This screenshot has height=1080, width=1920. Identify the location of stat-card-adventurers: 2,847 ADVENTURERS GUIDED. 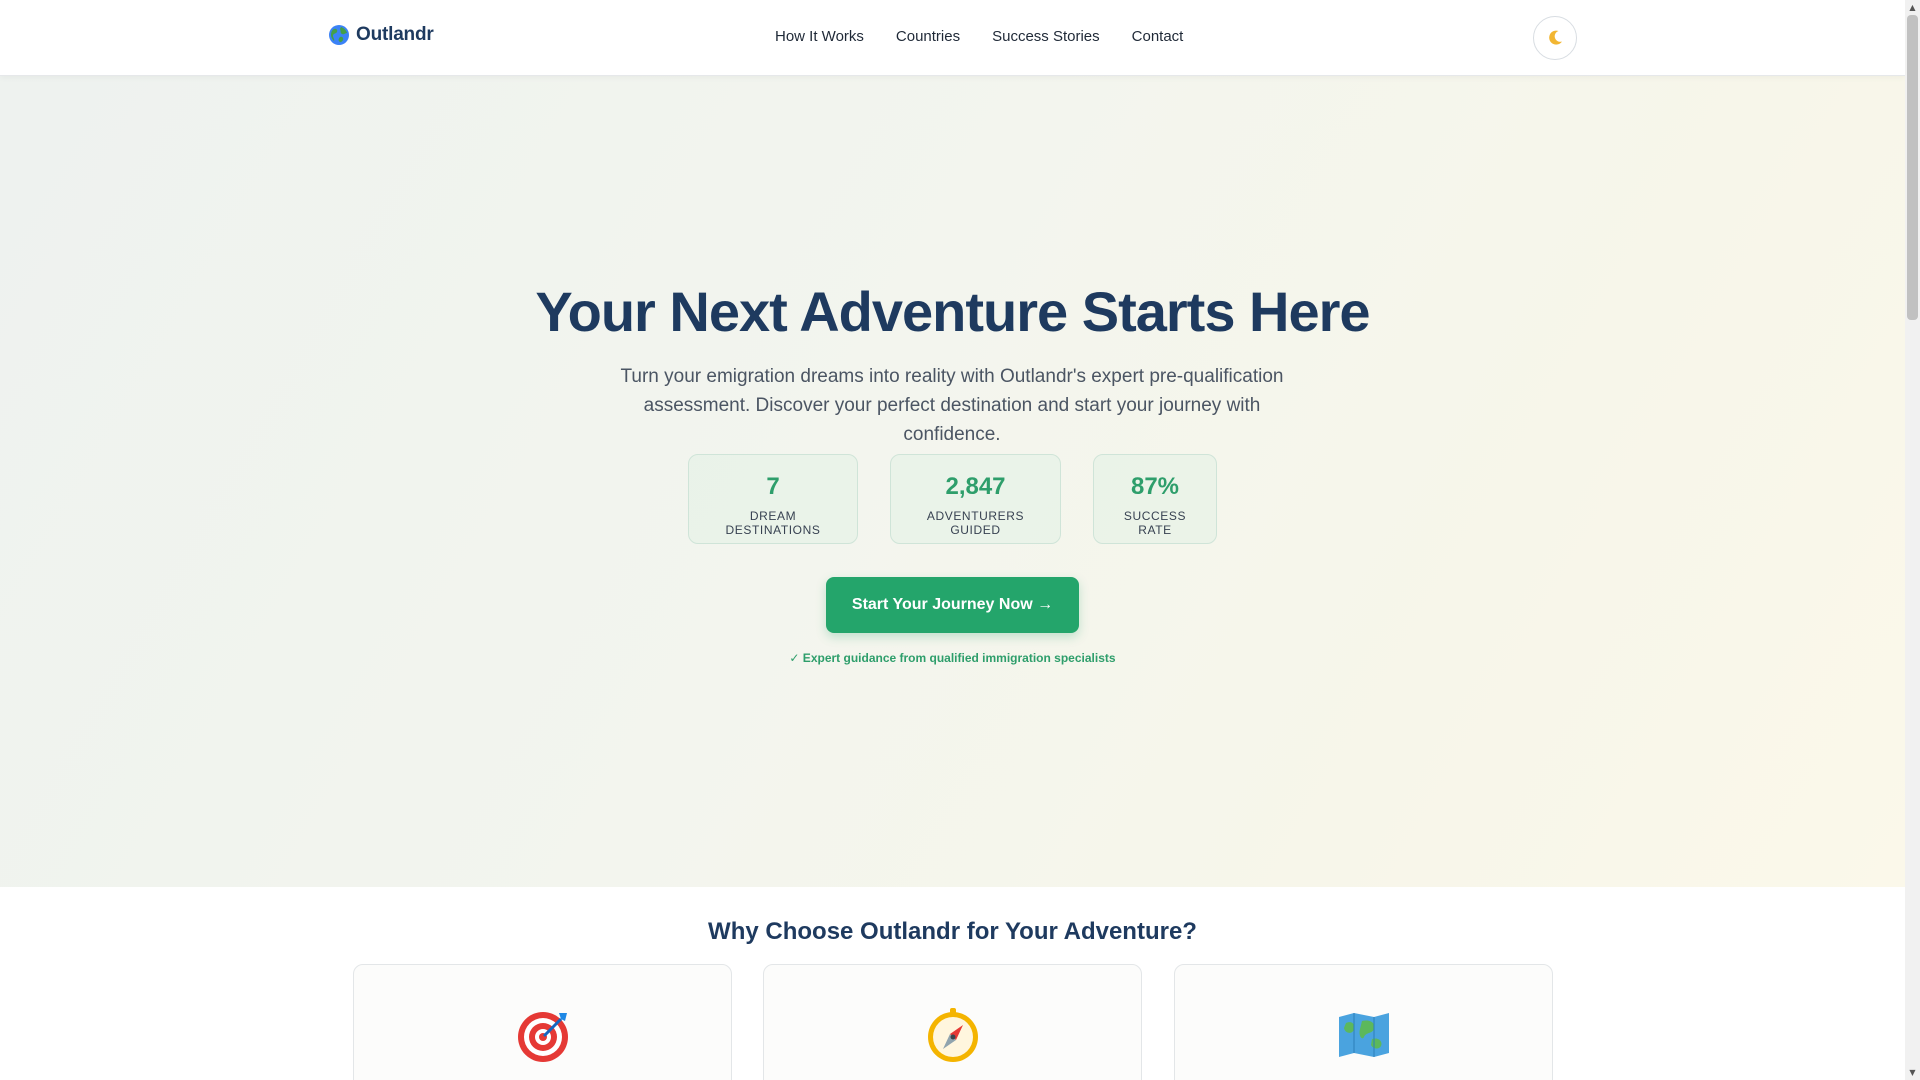
(975, 499).